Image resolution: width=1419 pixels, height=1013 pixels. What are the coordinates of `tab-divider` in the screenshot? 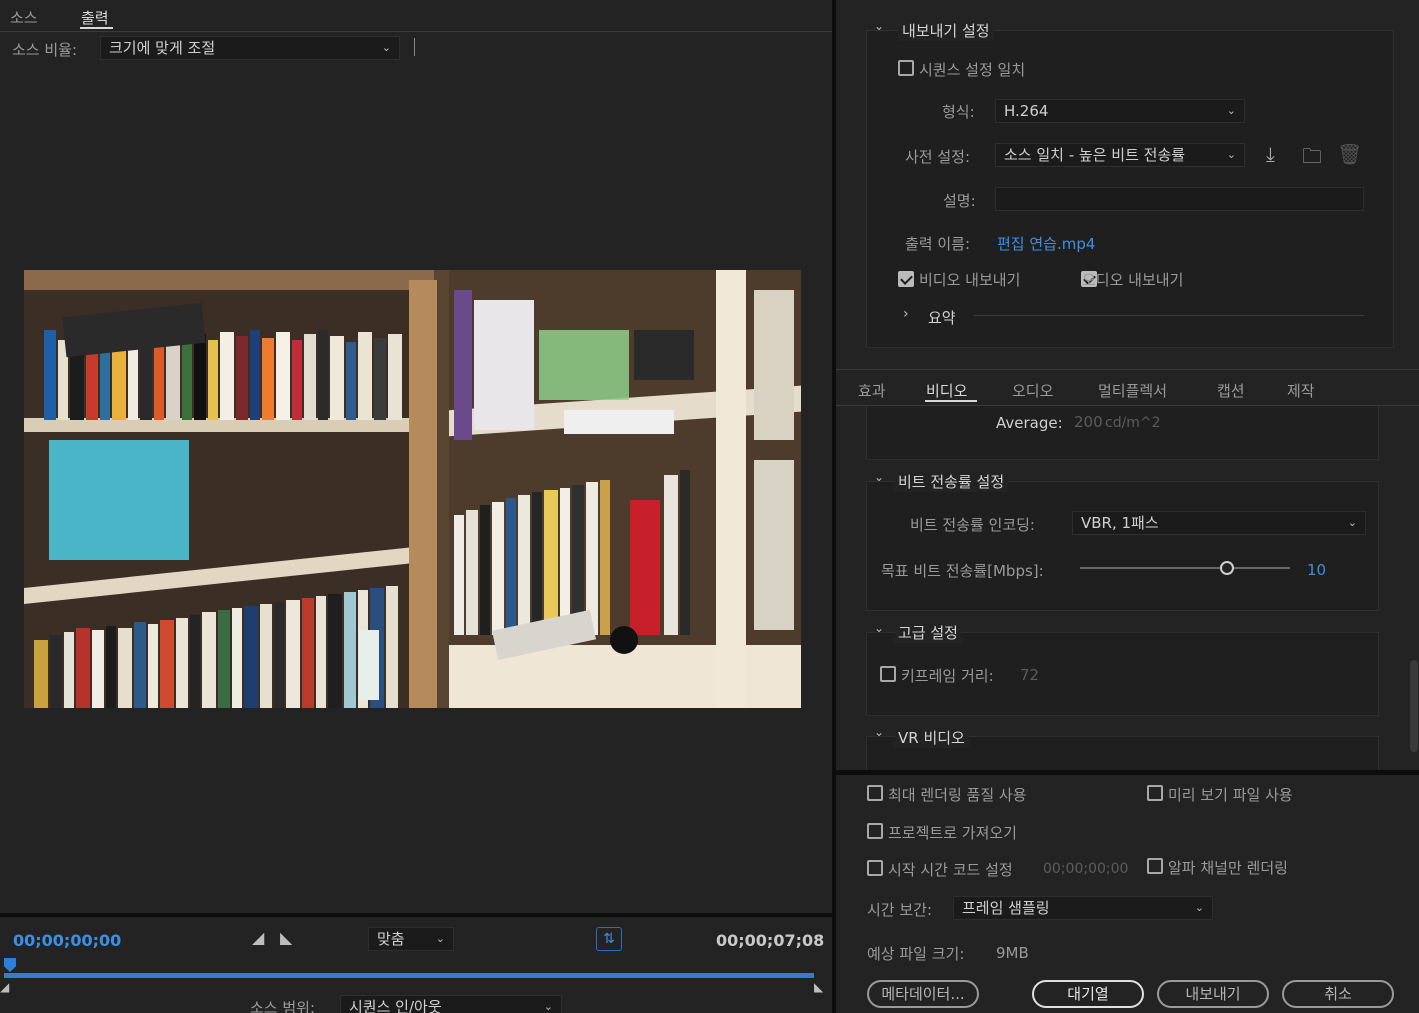 It's located at (416, 31).